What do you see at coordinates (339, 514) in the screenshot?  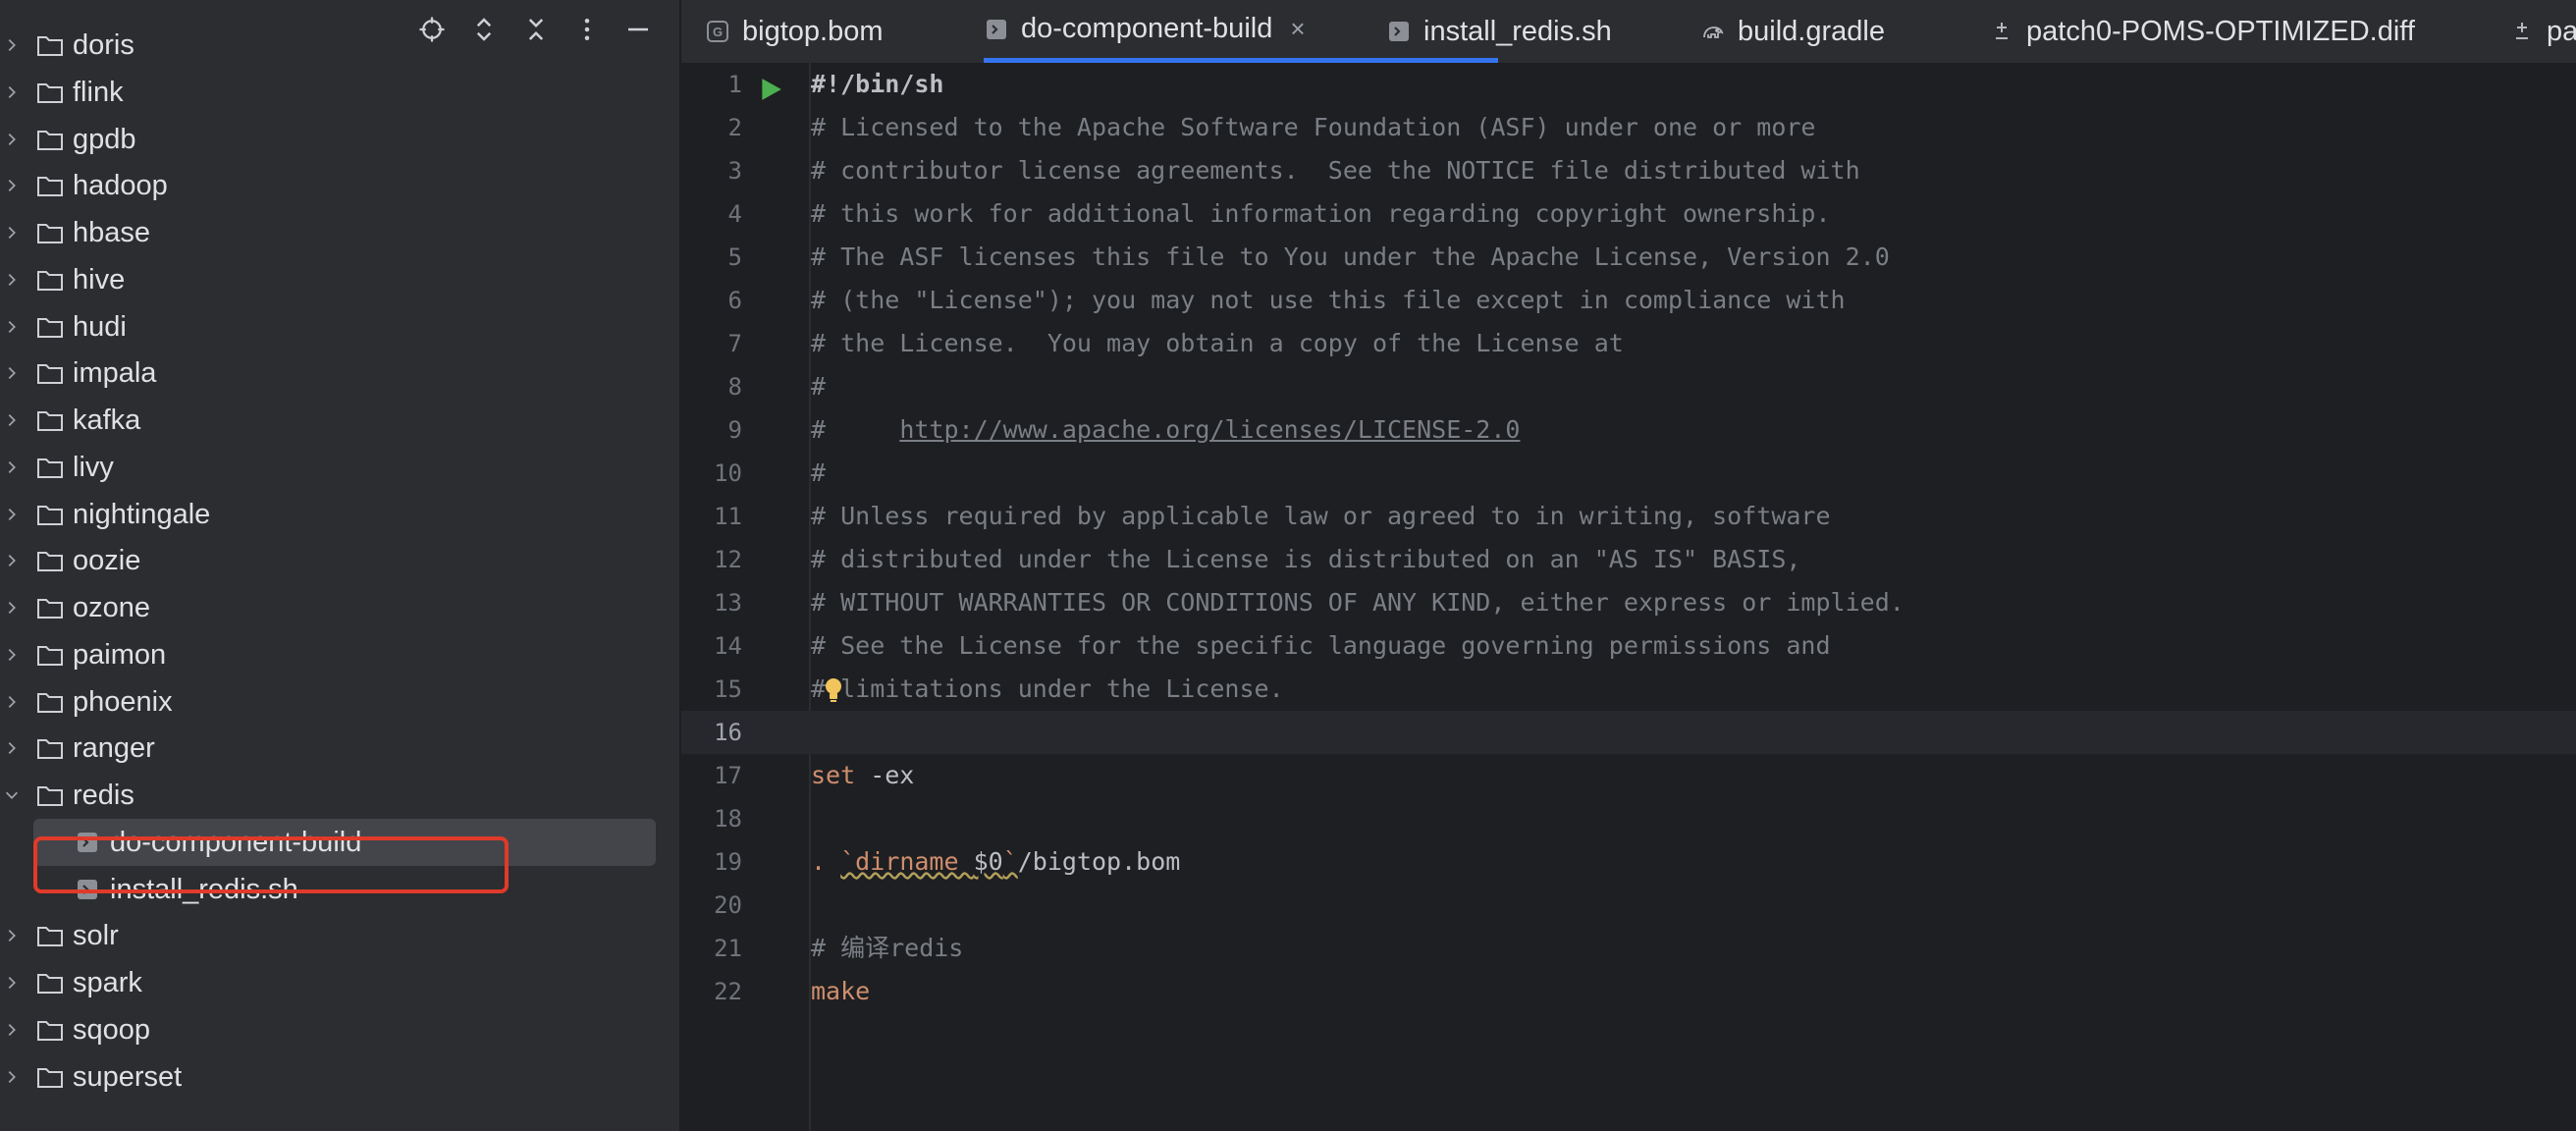 I see `tree-folder-item: nightingale` at bounding box center [339, 514].